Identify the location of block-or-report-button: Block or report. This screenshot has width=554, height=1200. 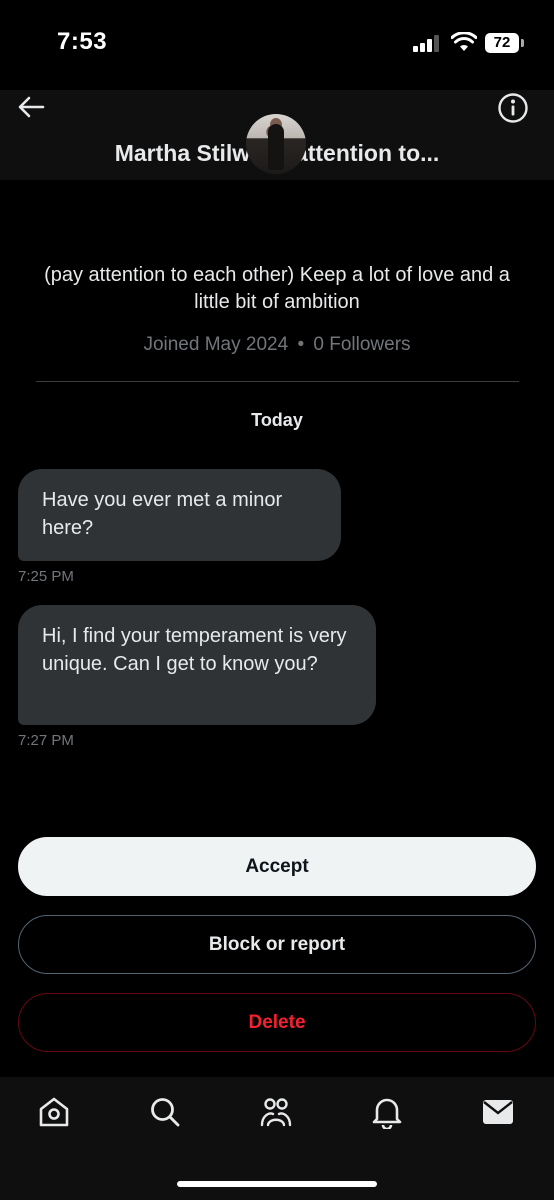
(277, 944).